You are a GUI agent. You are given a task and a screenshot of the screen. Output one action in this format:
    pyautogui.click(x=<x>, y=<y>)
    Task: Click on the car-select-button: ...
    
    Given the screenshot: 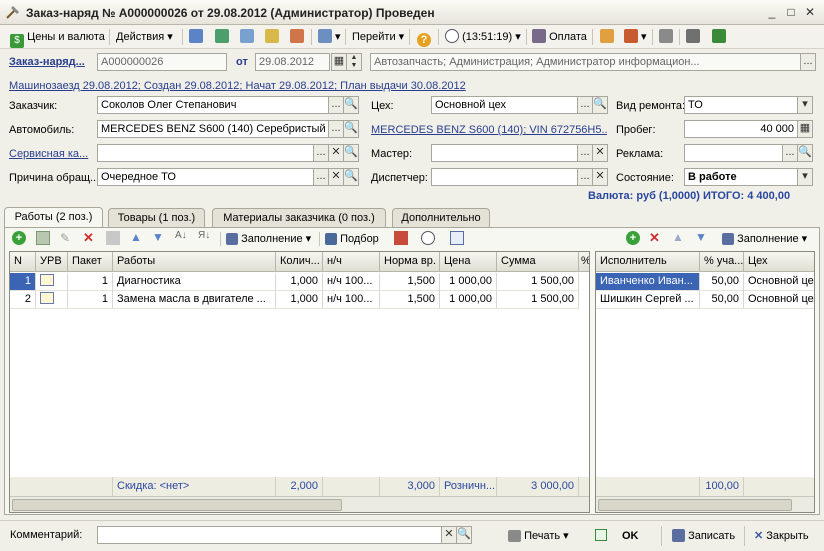 What is the action you would take?
    pyautogui.click(x=336, y=129)
    